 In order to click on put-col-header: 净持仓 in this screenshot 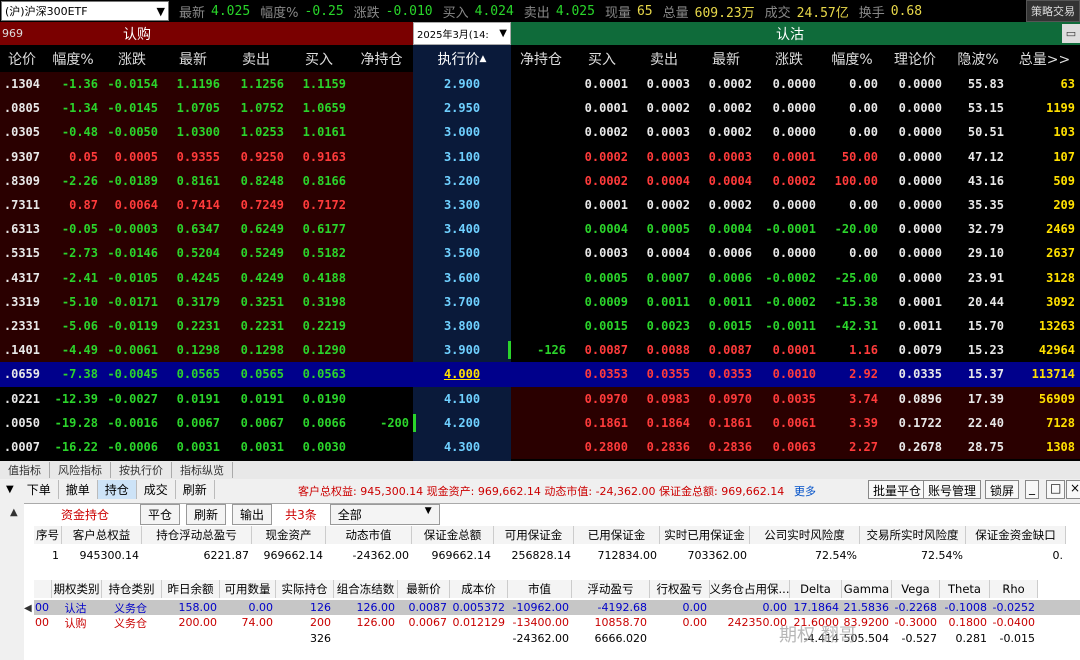, I will do `click(541, 58)`.